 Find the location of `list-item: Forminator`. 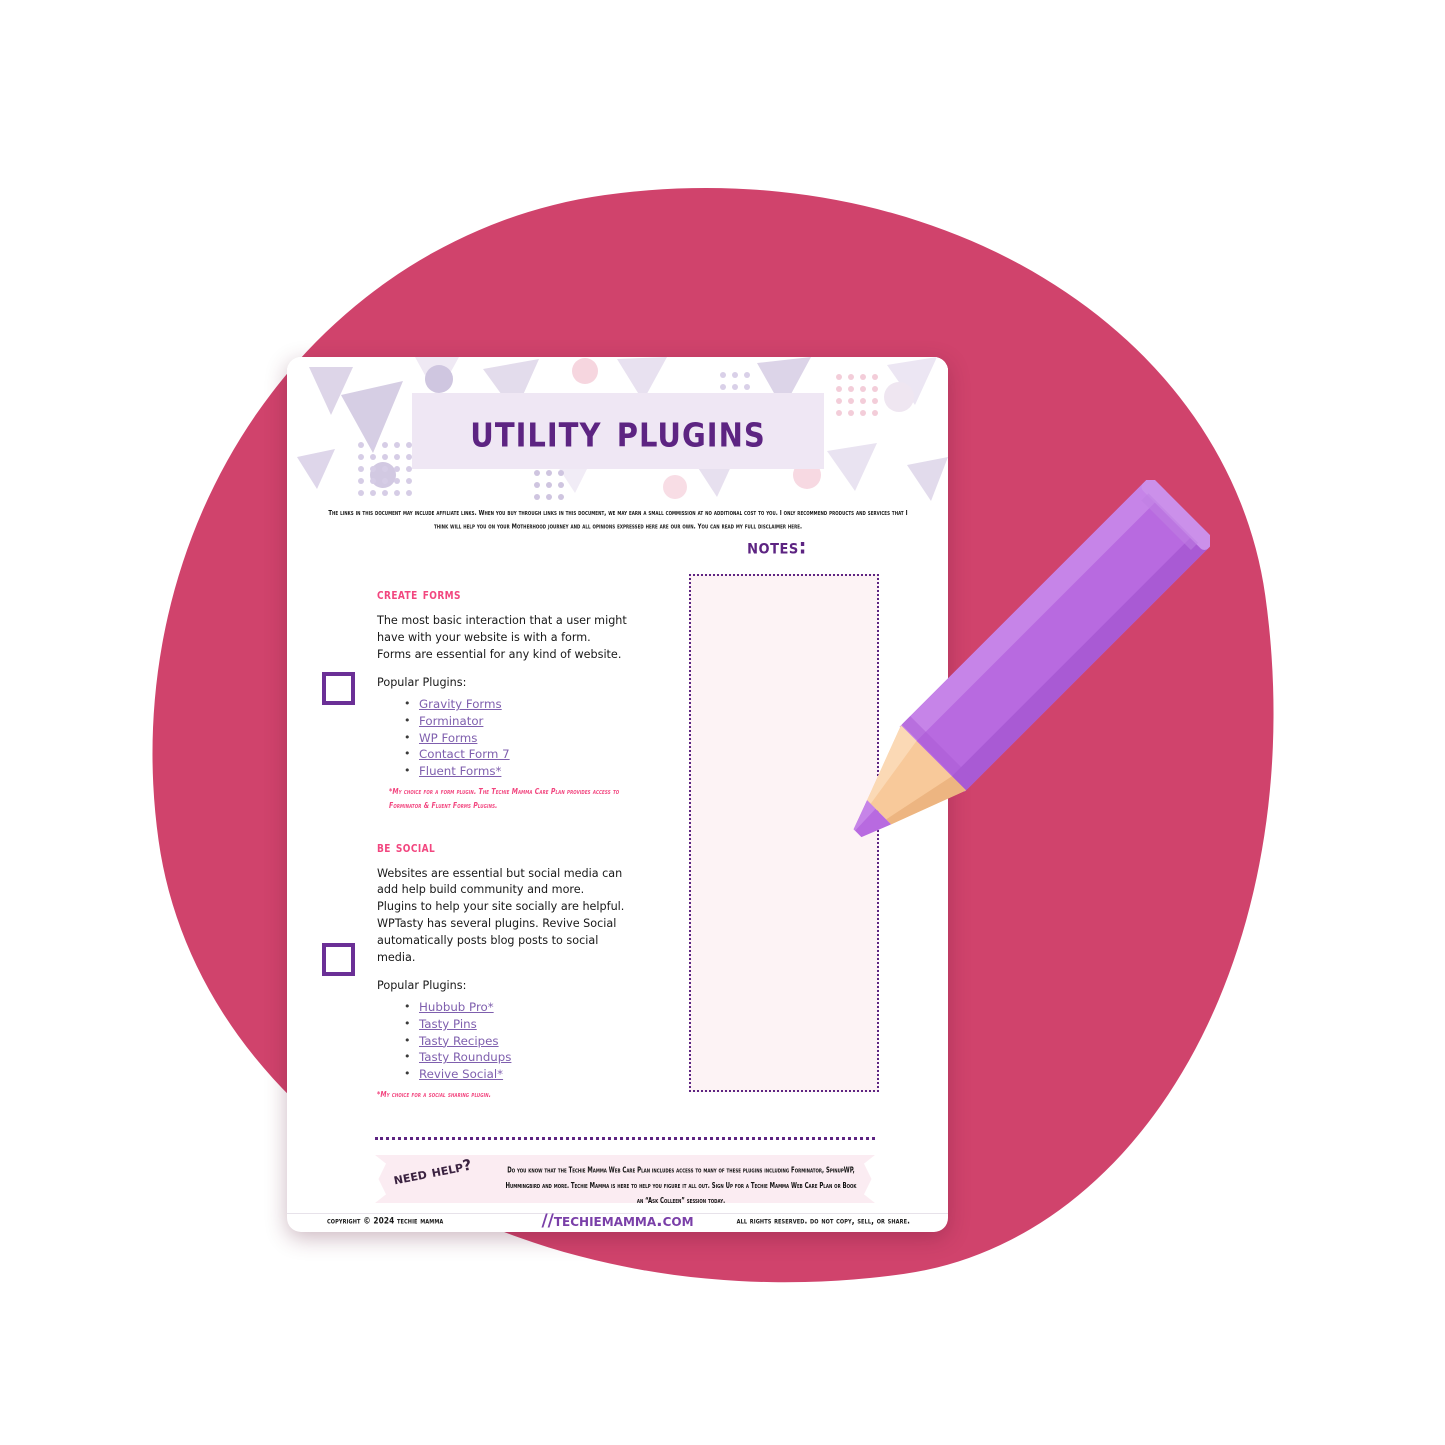

list-item: Forminator is located at coordinates (515, 722).